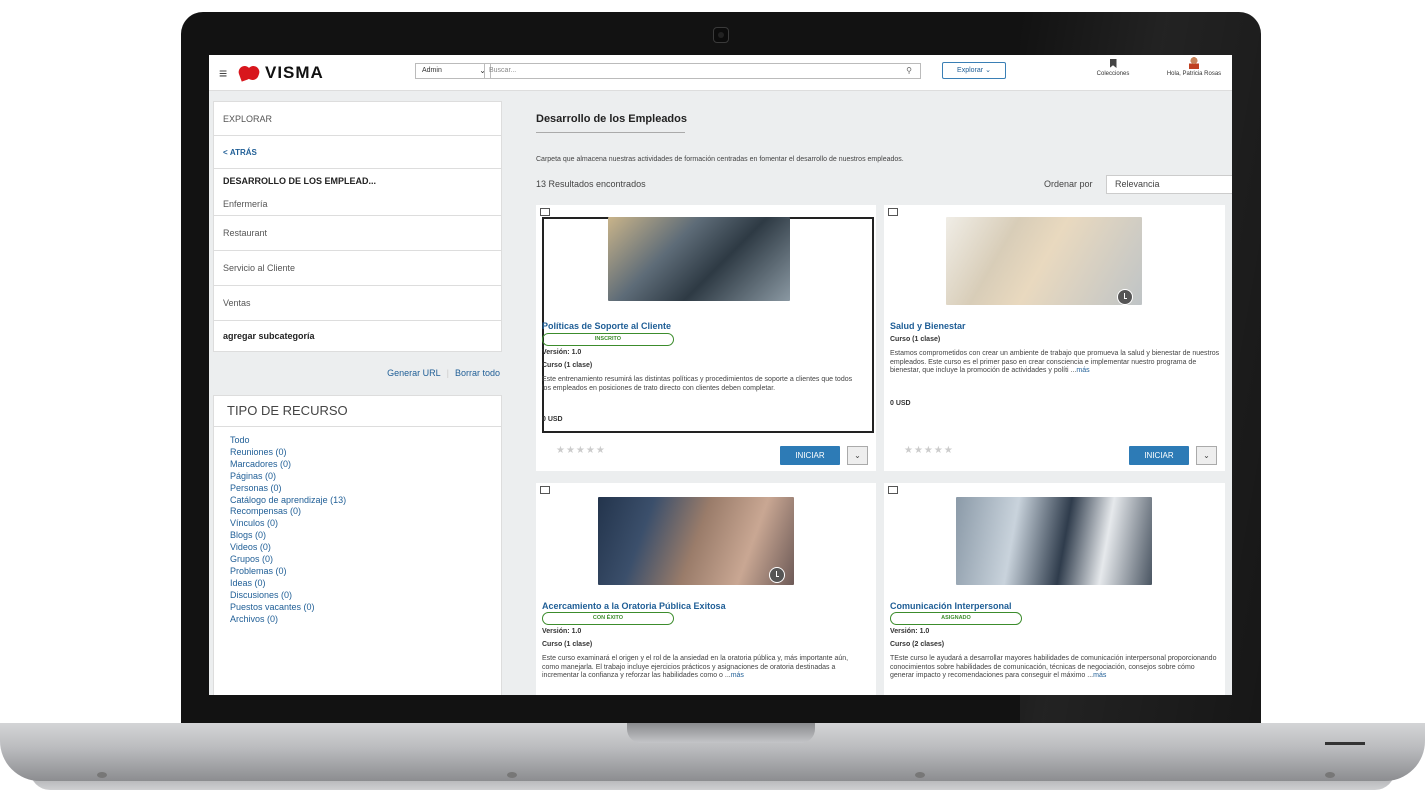 The height and width of the screenshot is (805, 1425). Describe the element at coordinates (951, 606) in the screenshot. I see `course-title: Comunicación Interpersonal` at that location.